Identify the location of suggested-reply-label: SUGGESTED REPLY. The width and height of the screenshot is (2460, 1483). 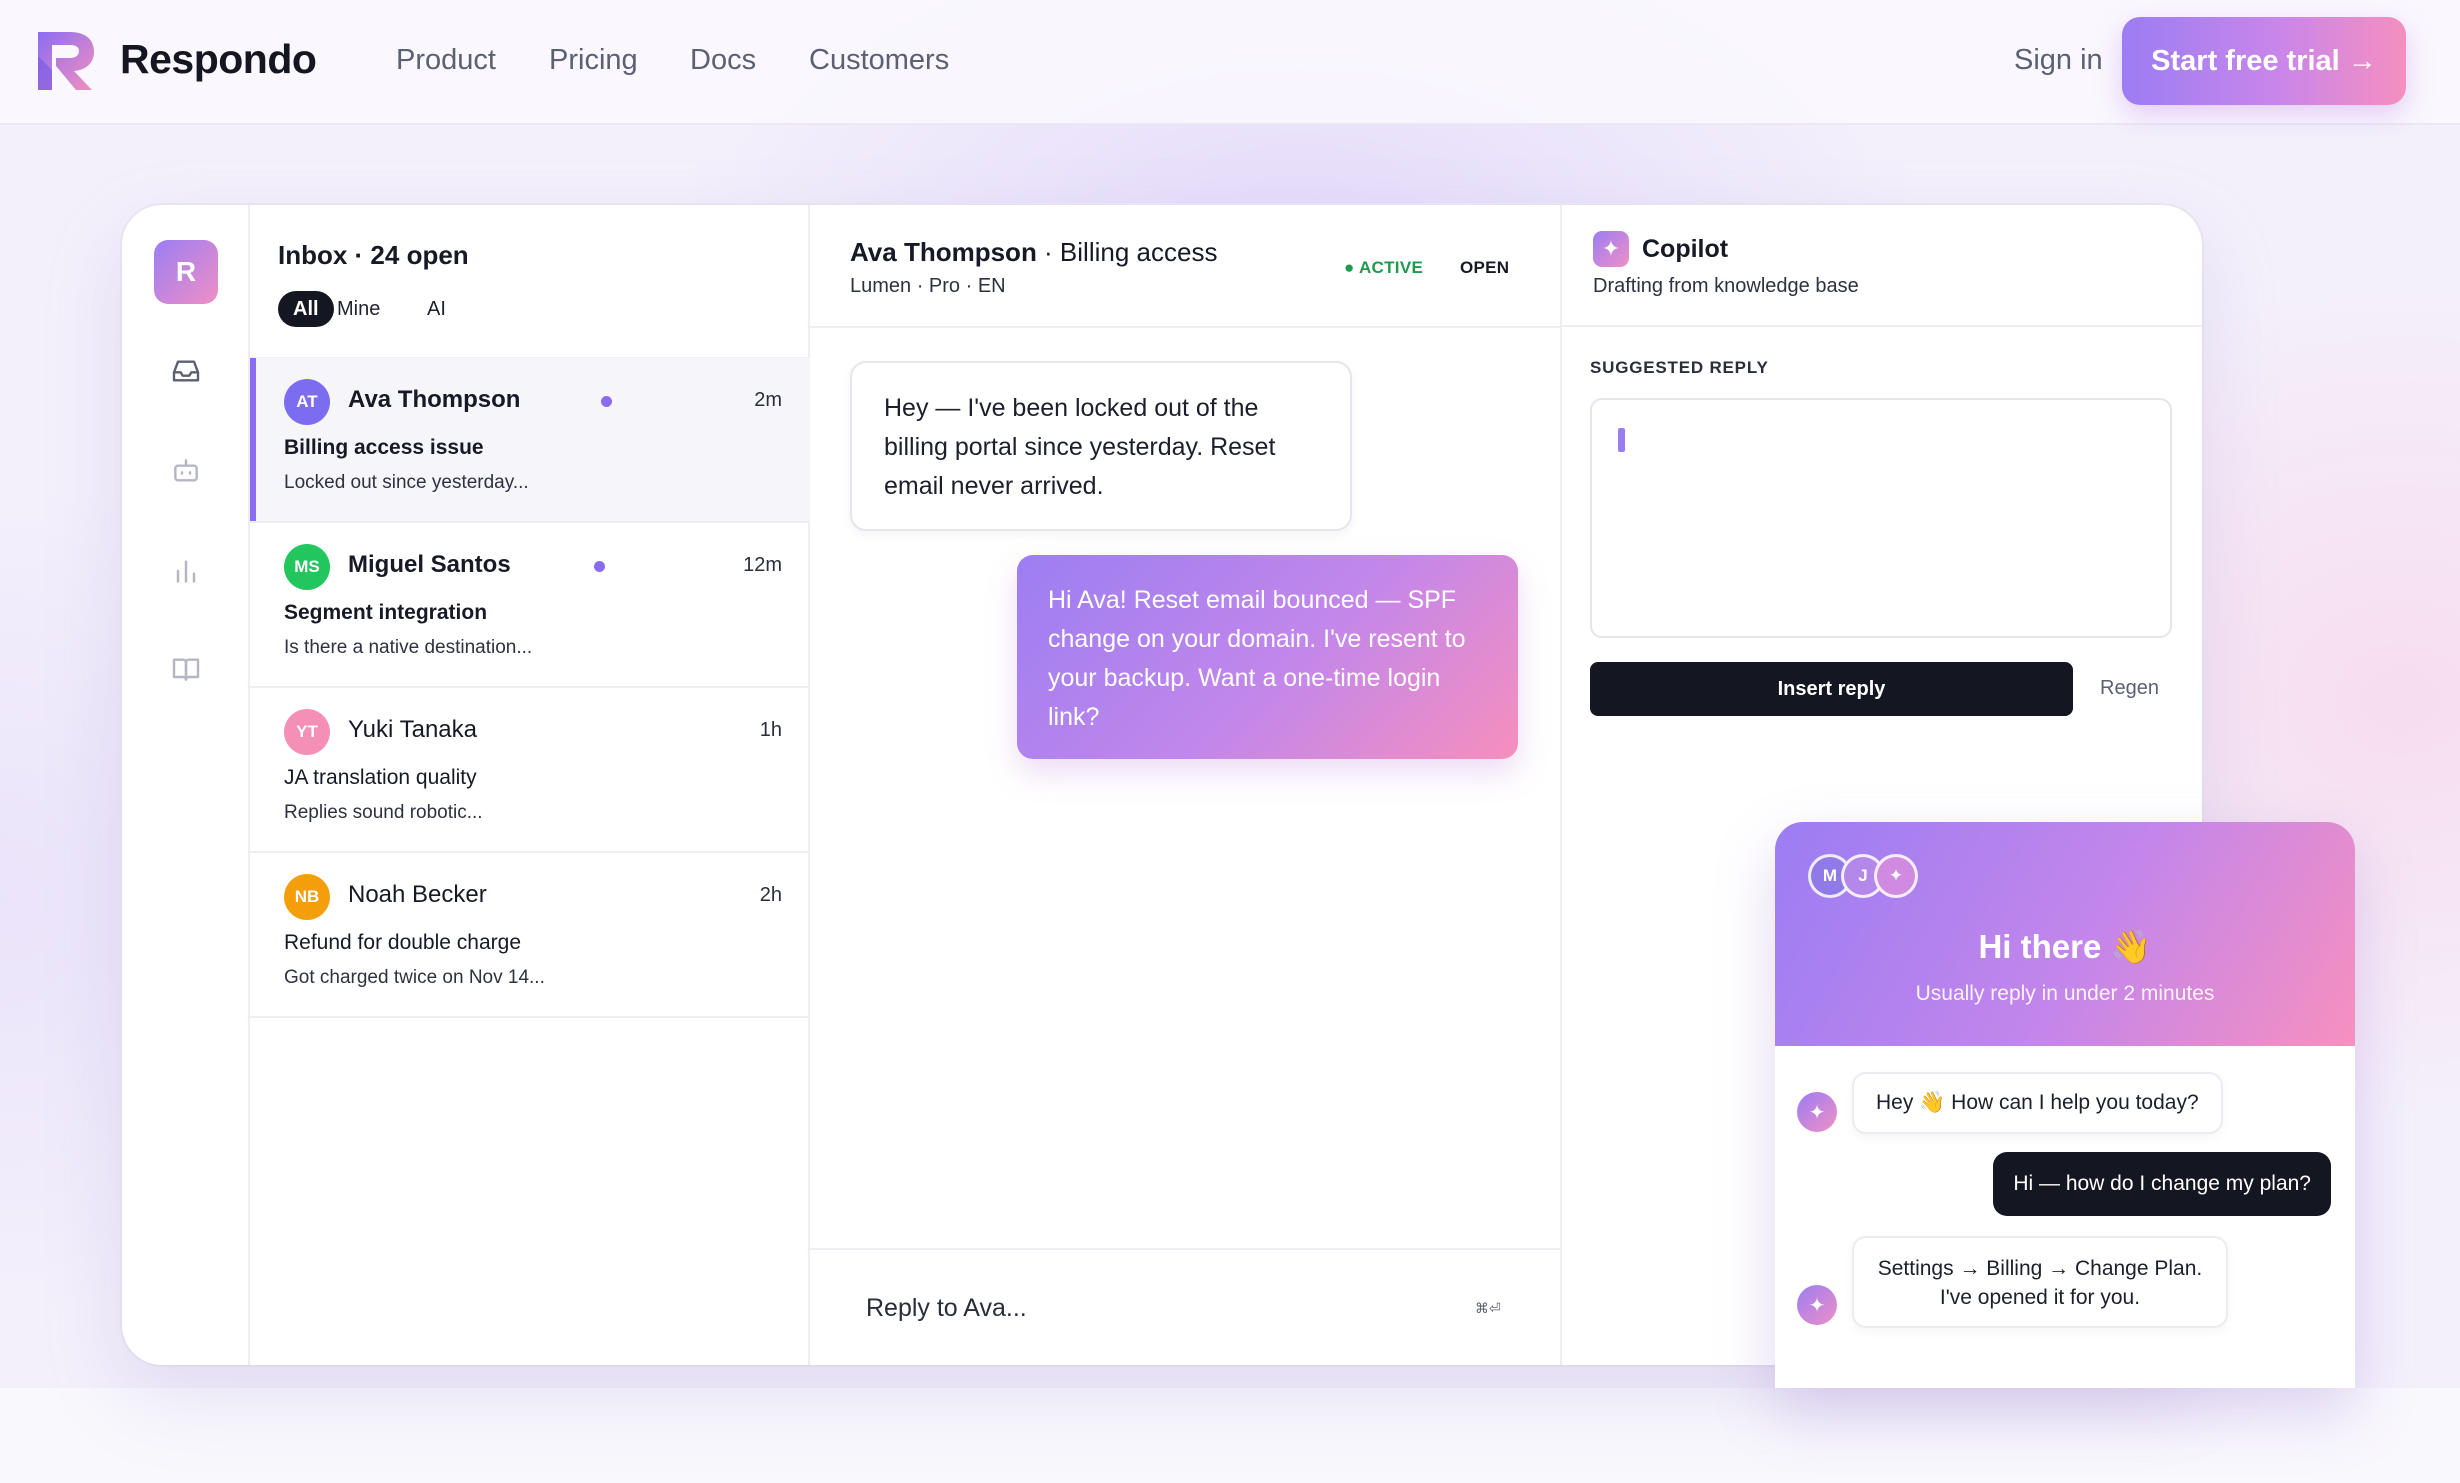
(1679, 367).